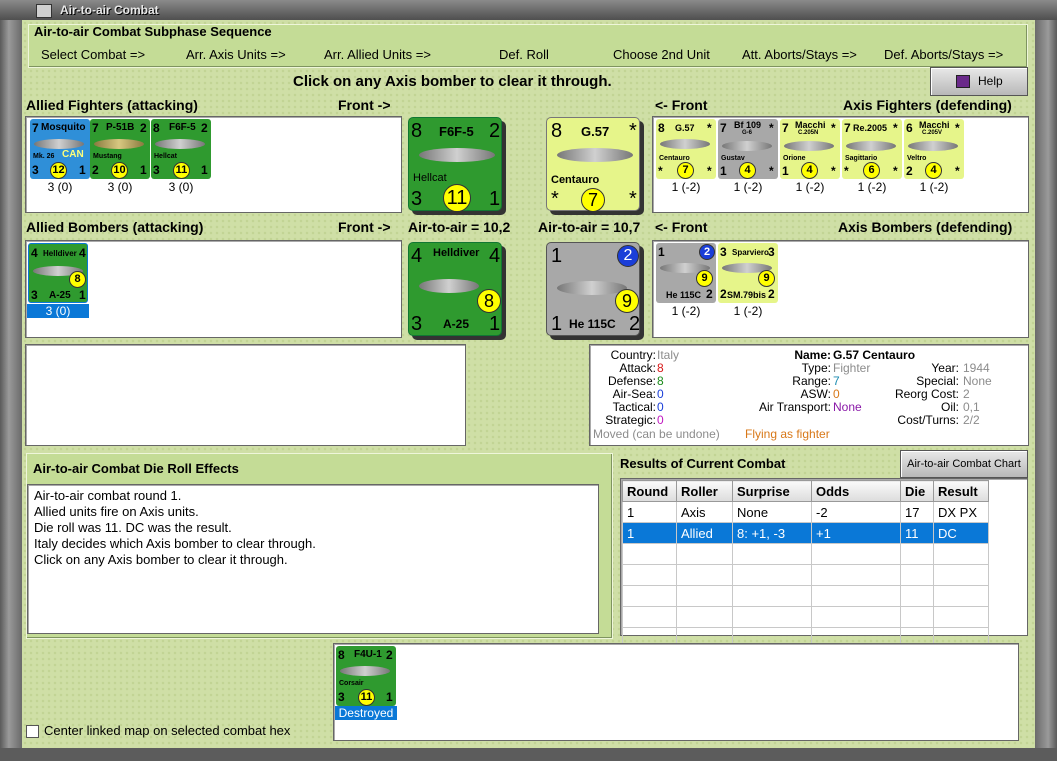 This screenshot has height=761, width=1057. I want to click on axis-fighter-counter-re2005: 7 Re.2005 * Sagittario * 6 *, so click(872, 149).